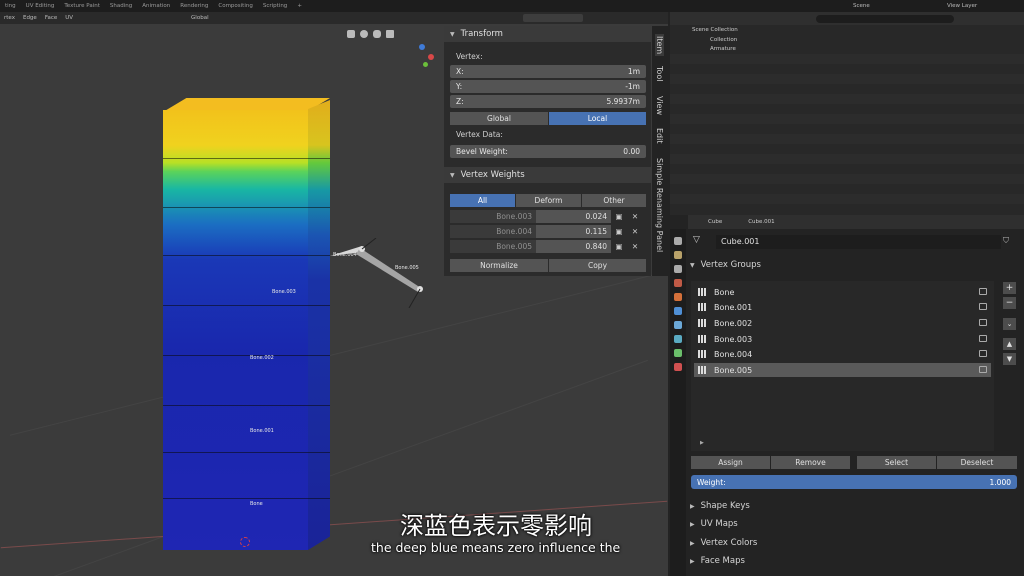  Describe the element at coordinates (548, 86) in the screenshot. I see `y-field: Y: -1m` at that location.